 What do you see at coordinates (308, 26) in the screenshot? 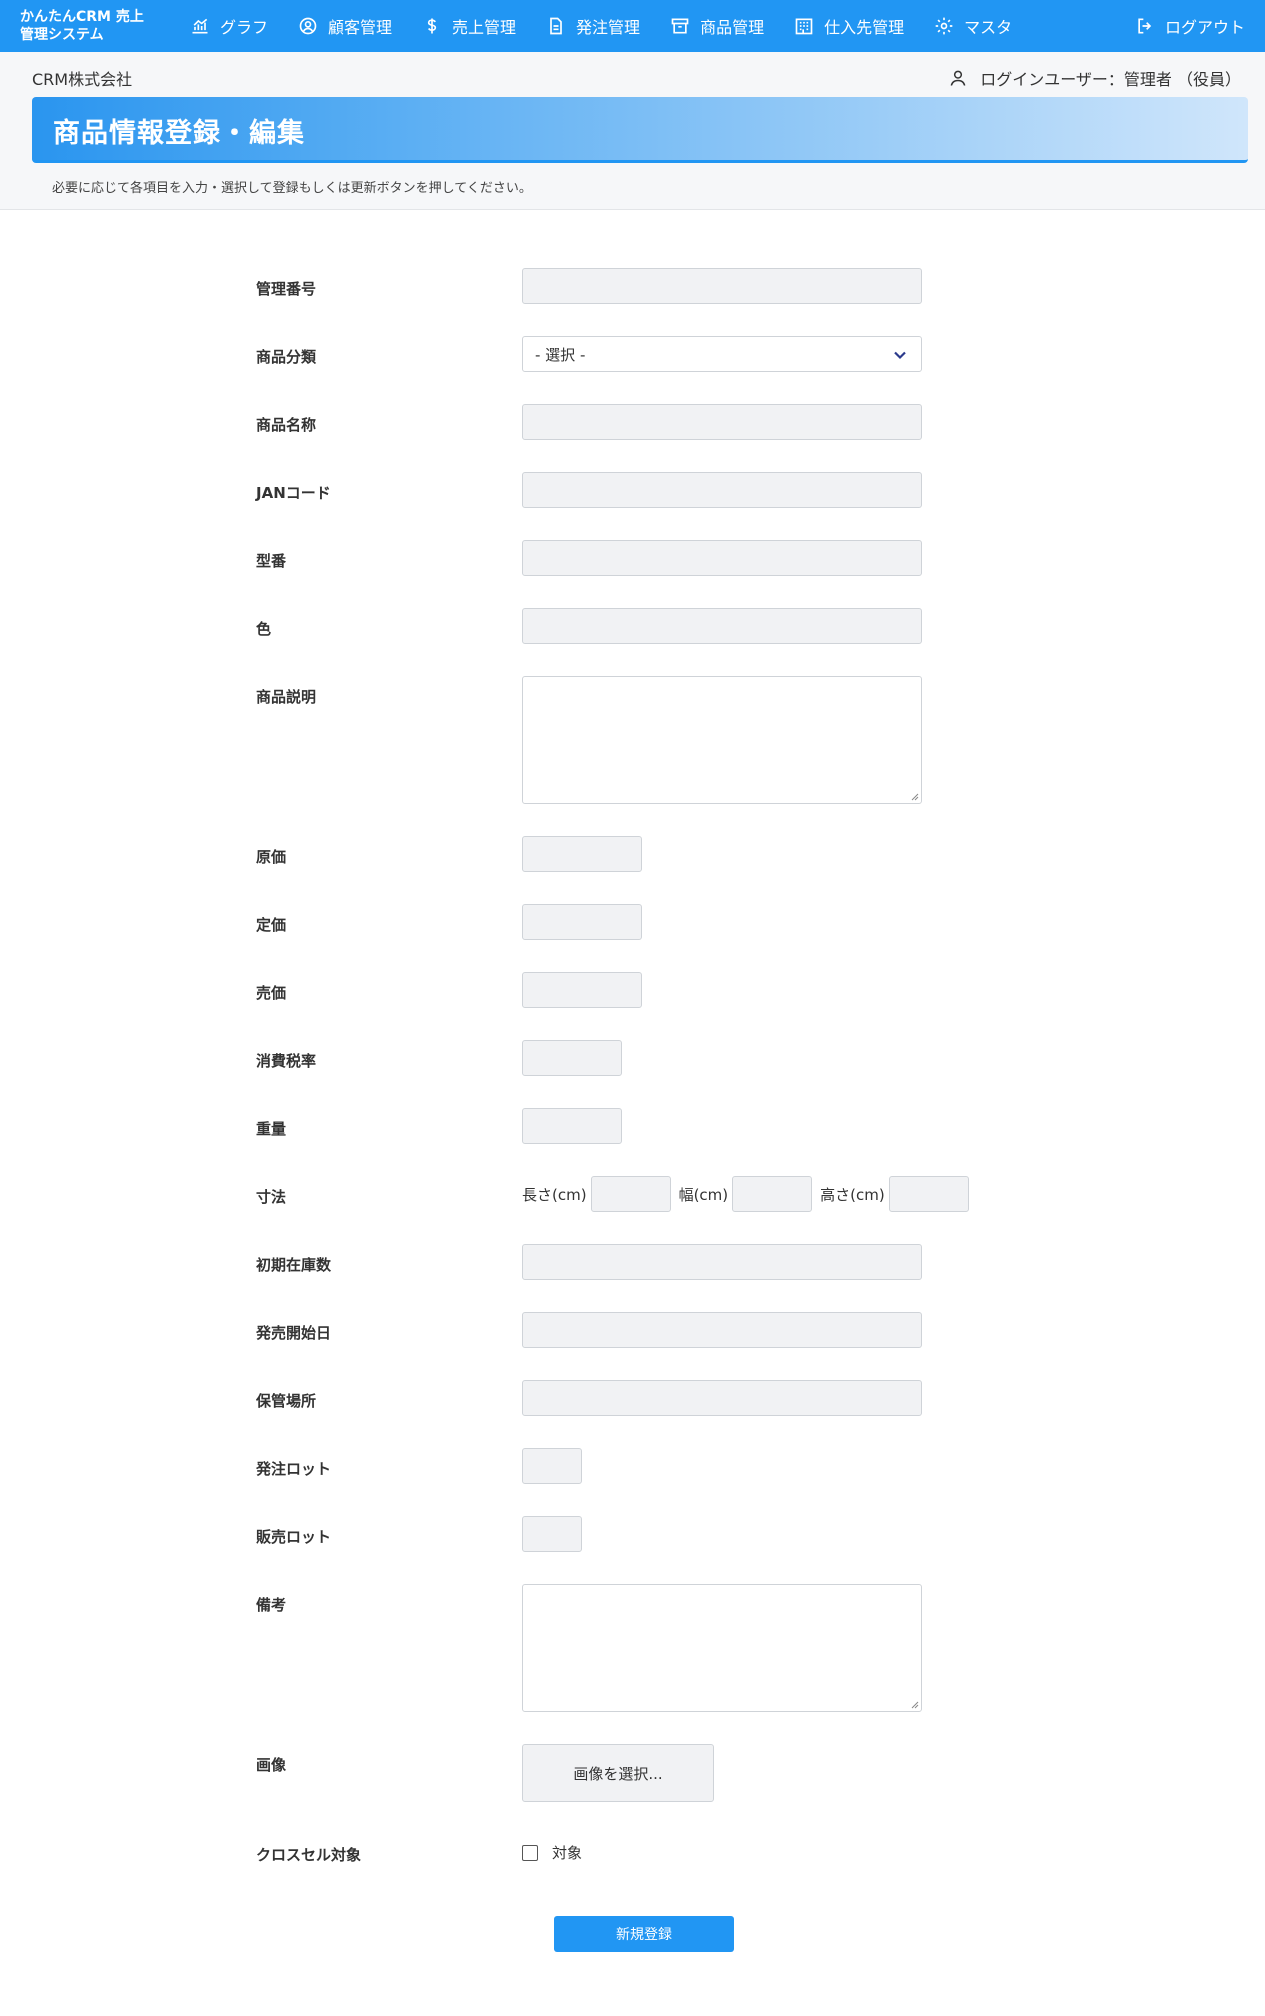
I see `user-circle-icon` at bounding box center [308, 26].